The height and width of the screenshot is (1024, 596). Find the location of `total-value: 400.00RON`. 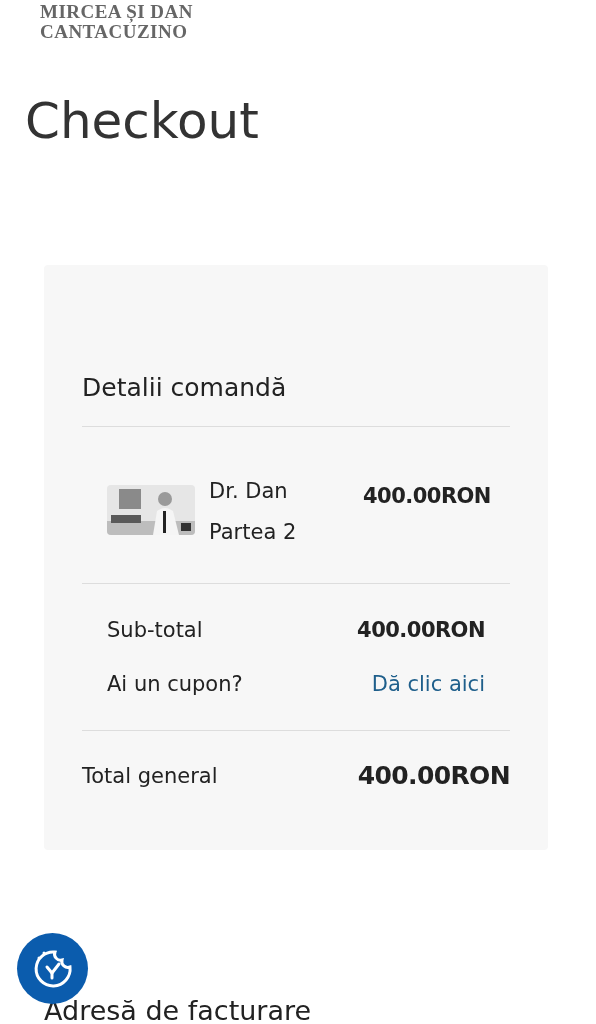

total-value: 400.00RON is located at coordinates (433, 776).